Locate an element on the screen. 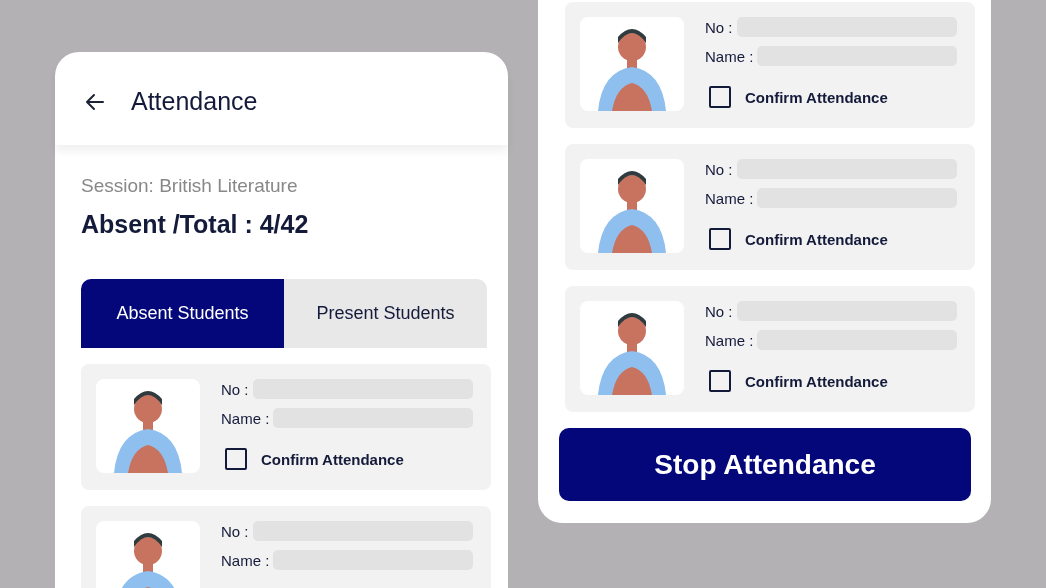 The width and height of the screenshot is (1046, 588). session-text: Session: British Literature is located at coordinates (190, 186).